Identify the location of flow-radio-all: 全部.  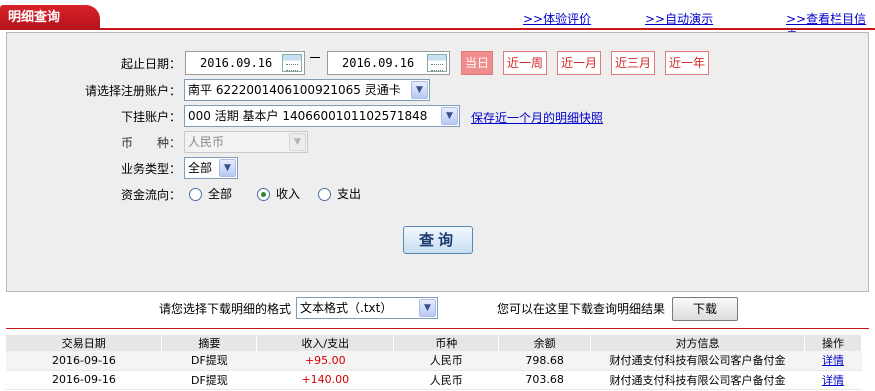
(210, 194).